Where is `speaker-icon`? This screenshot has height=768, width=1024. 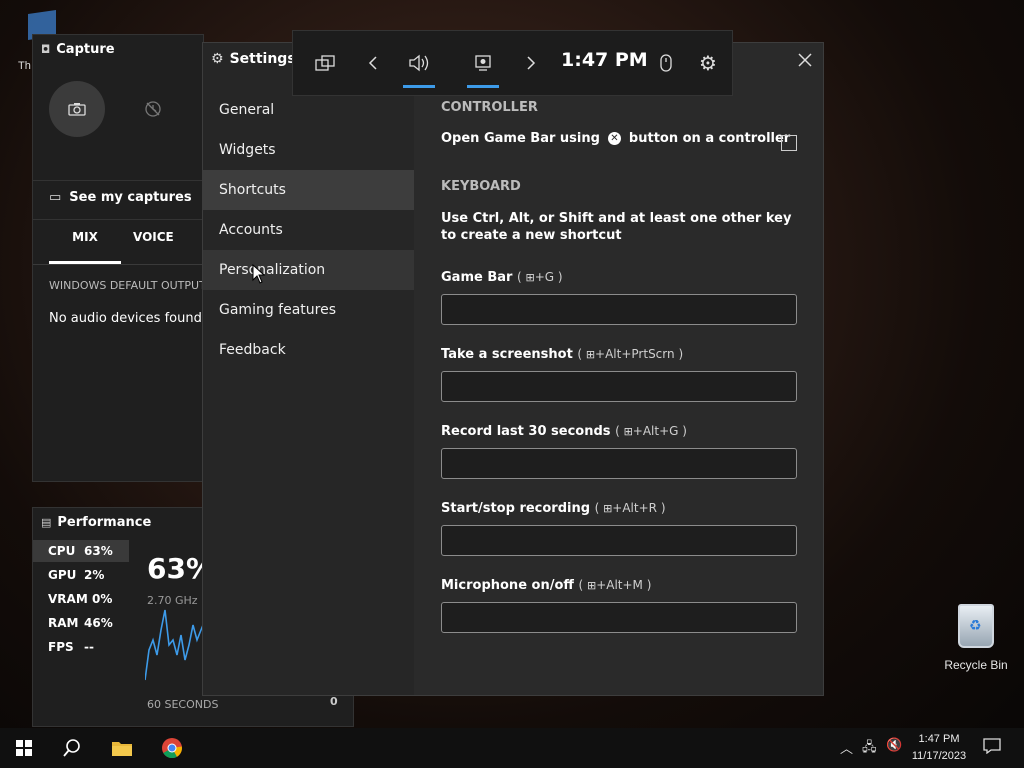
speaker-icon is located at coordinates (419, 63).